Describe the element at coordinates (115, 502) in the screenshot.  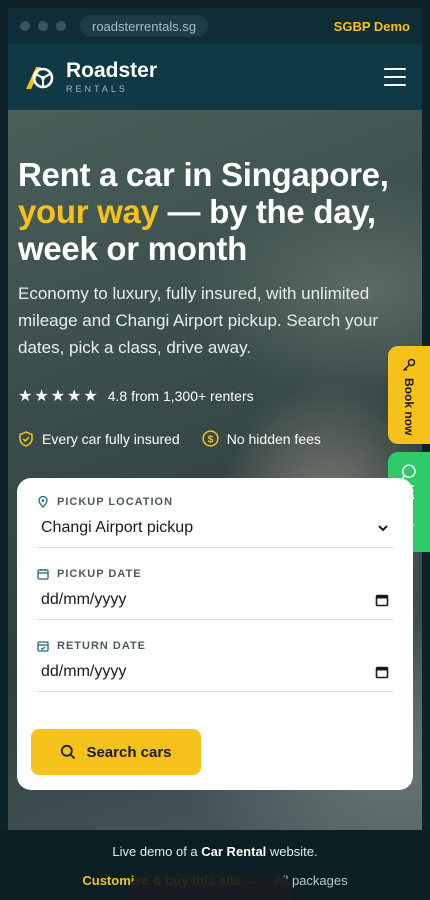
I see `pickup-location-label: PICKUP LOCATION` at that location.